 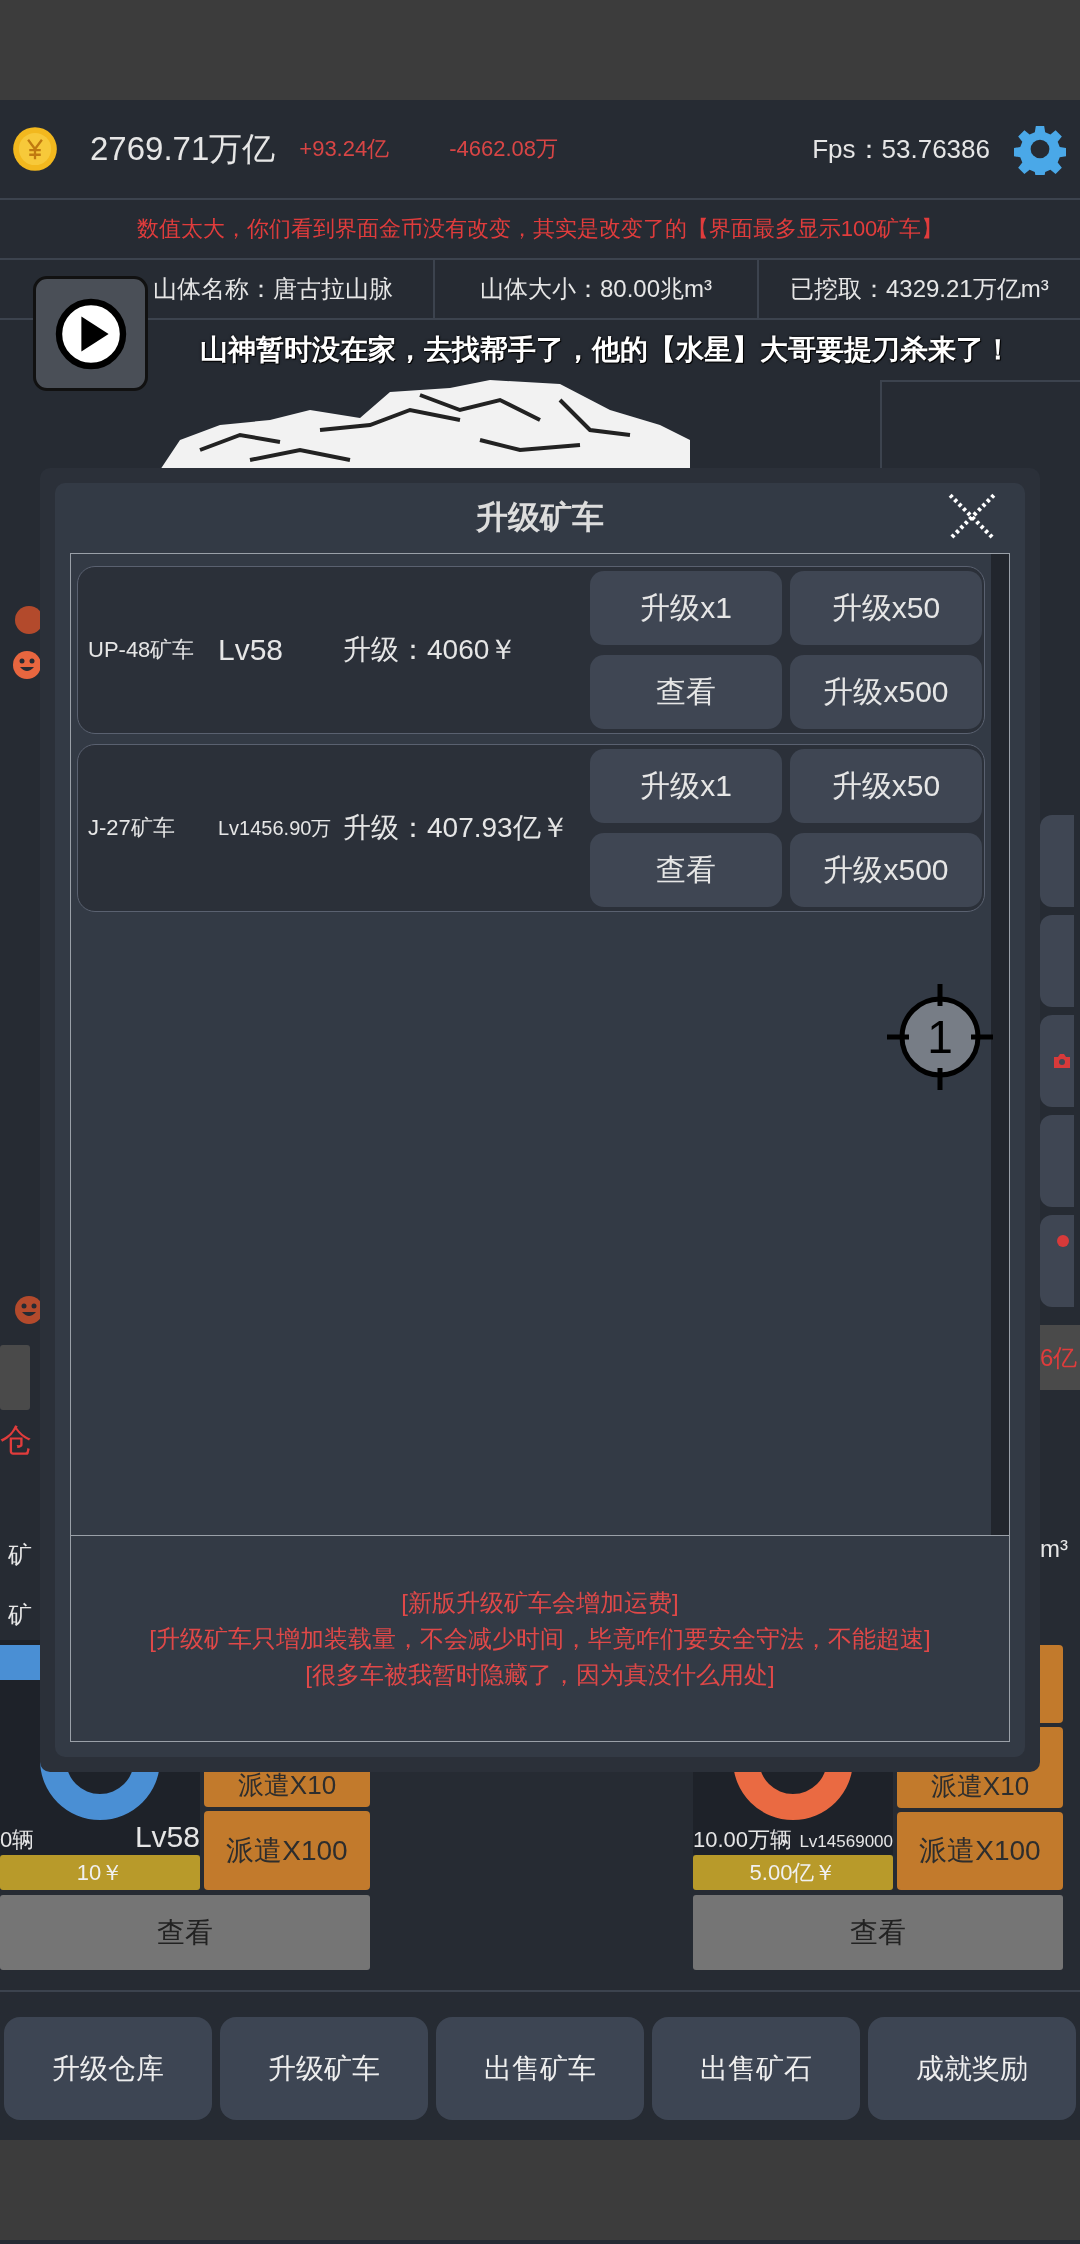 I want to click on camera-icon, so click(x=1062, y=1061).